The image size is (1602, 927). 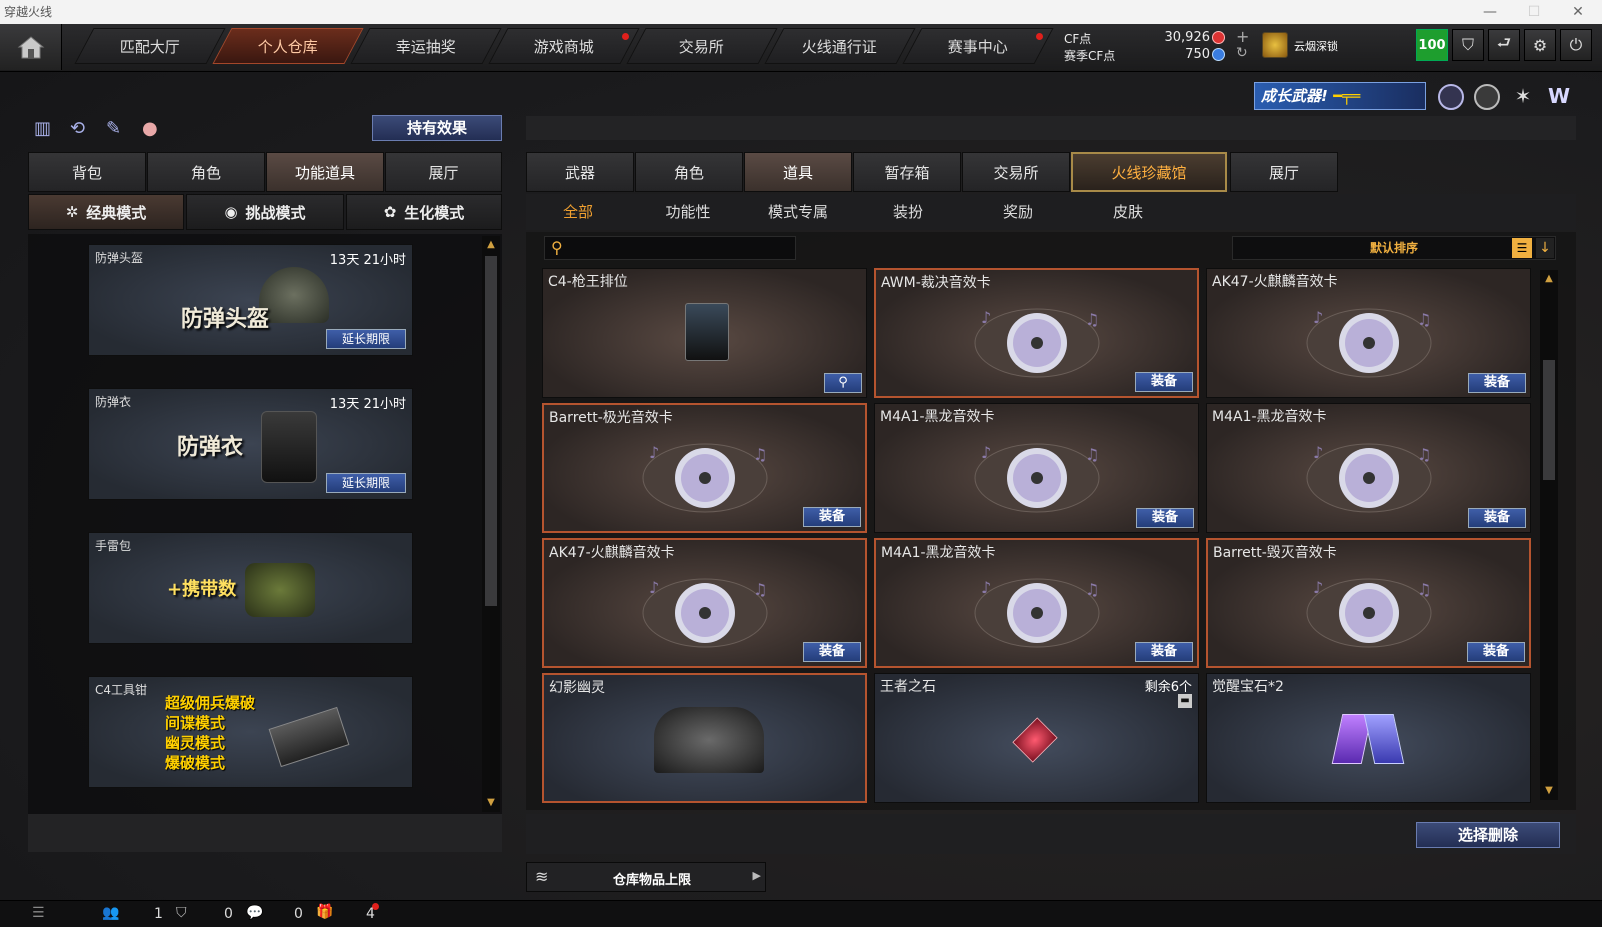 What do you see at coordinates (254, 913) in the screenshot?
I see `chat-icon: 💬` at bounding box center [254, 913].